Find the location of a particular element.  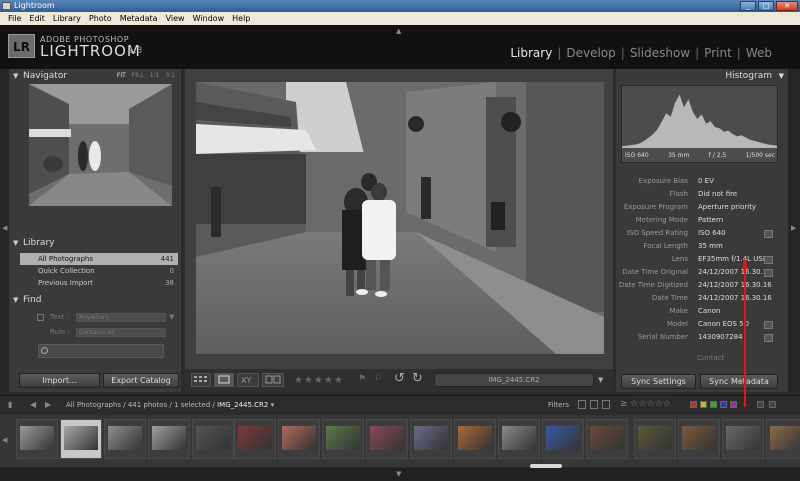

rating-stars: ★★★★★ is located at coordinates (319, 380).